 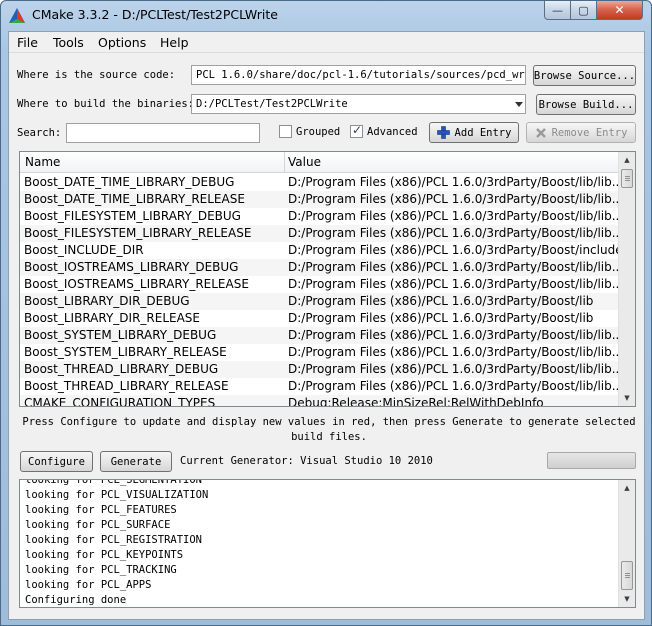 I want to click on grouped-label: Grouped, so click(x=318, y=132).